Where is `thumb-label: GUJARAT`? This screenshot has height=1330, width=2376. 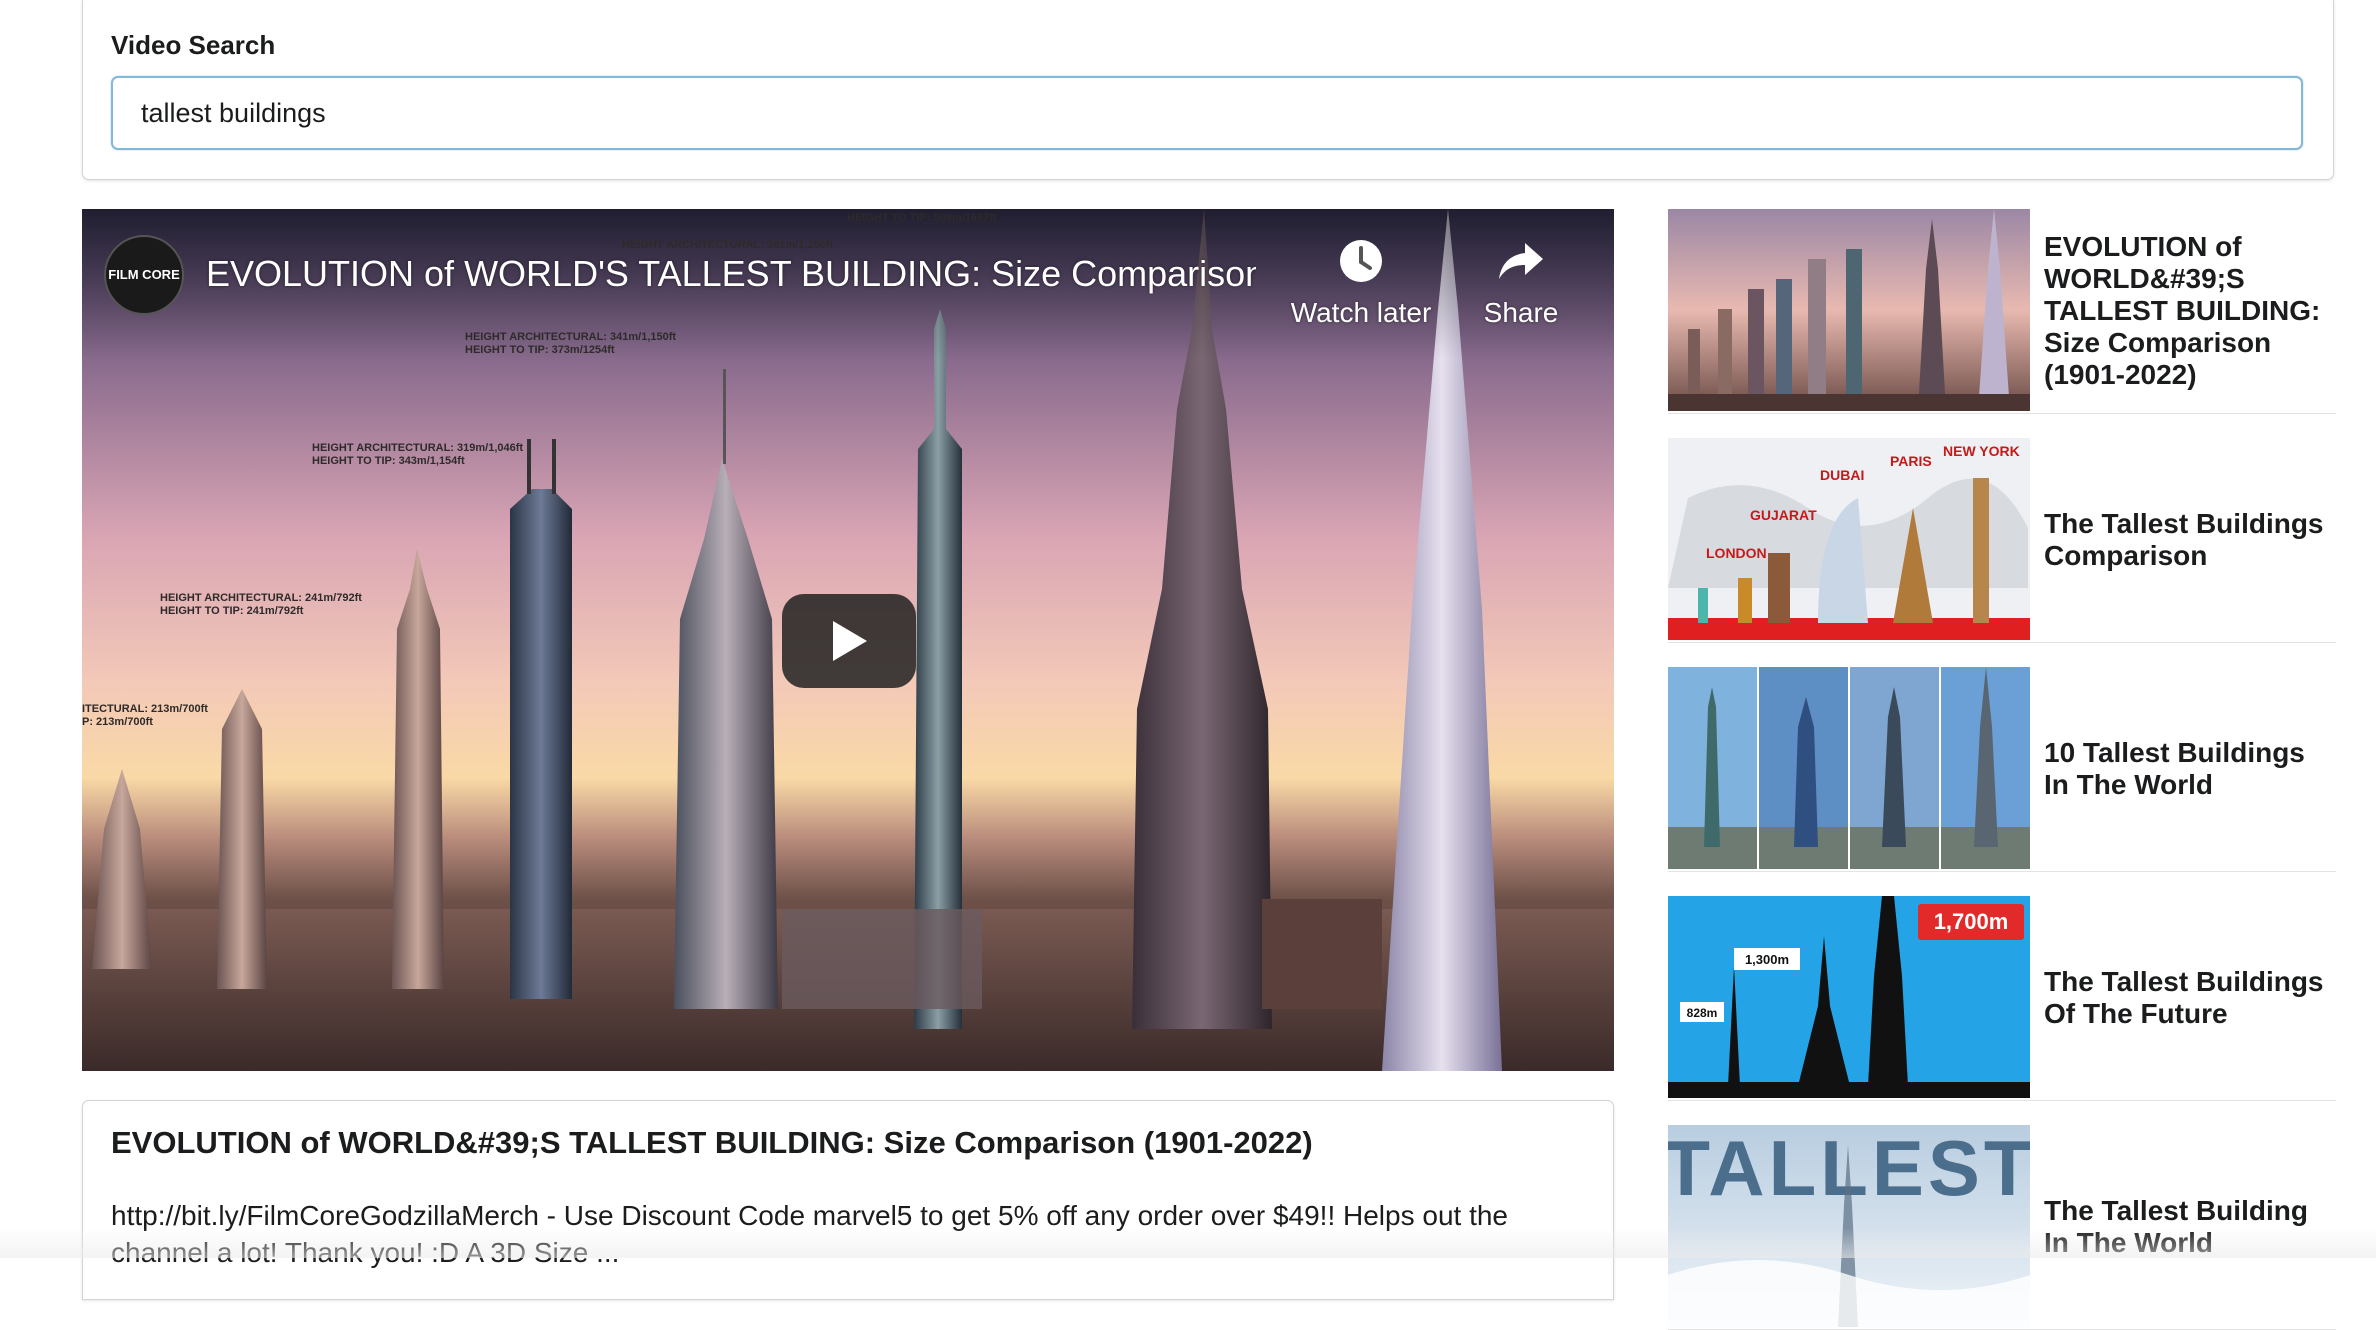 thumb-label: GUJARAT is located at coordinates (1783, 515).